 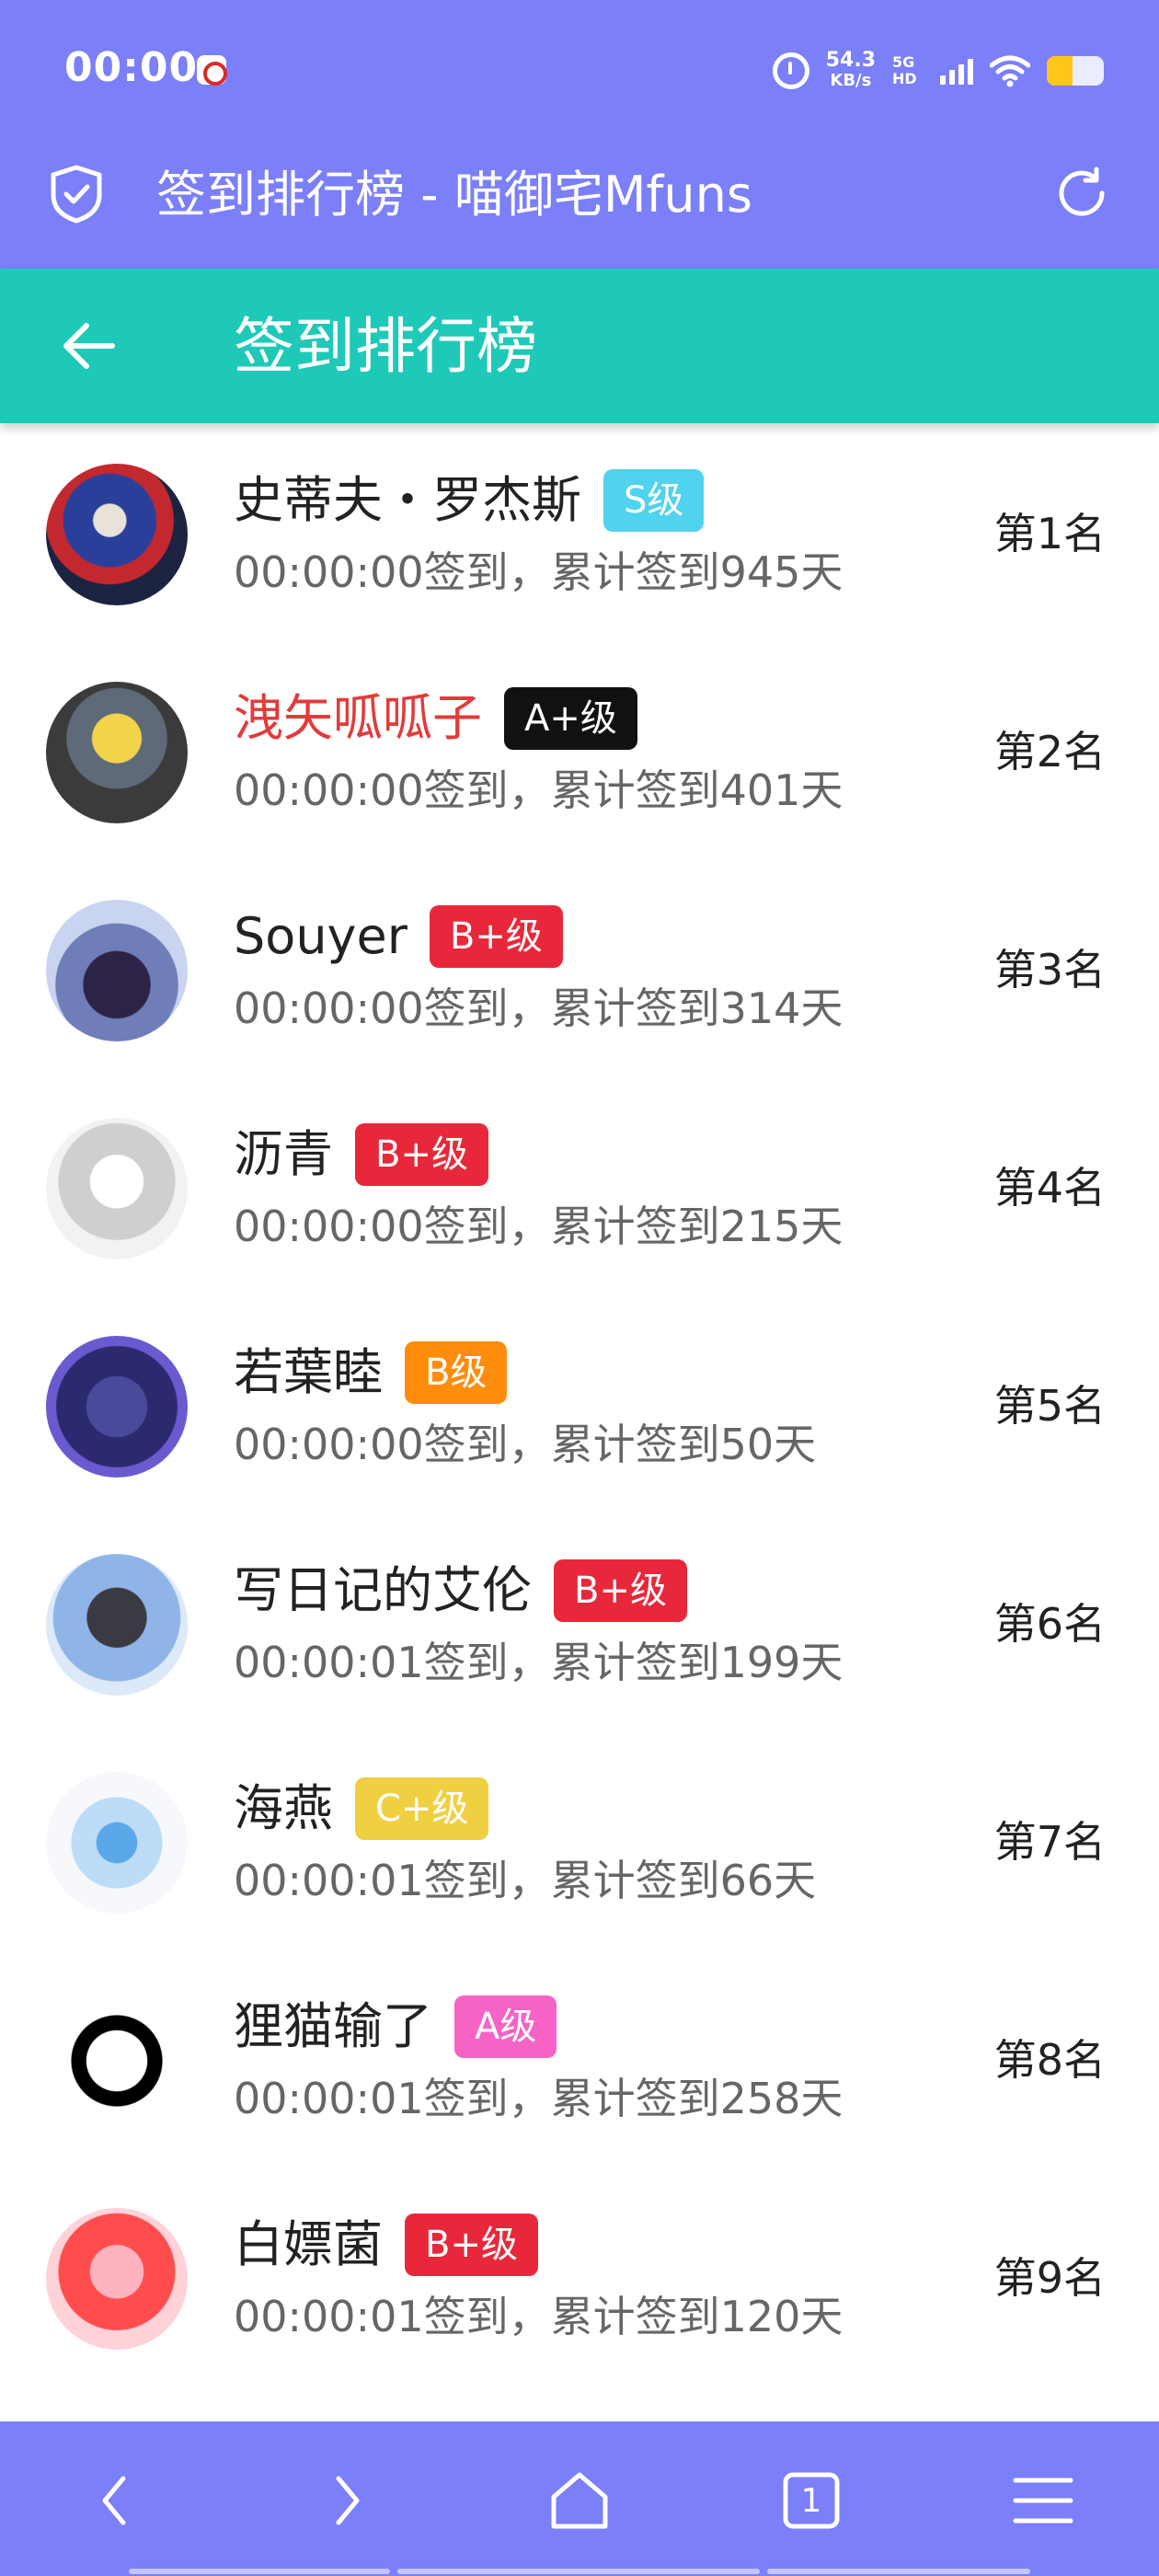 I want to click on network-speed-unit: KB/s, so click(x=851, y=80).